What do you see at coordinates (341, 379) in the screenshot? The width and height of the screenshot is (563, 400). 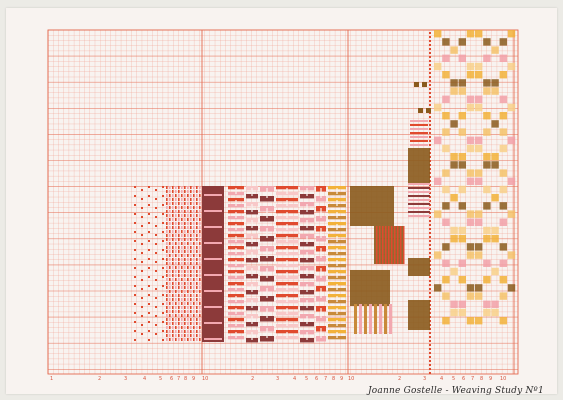 I see `axis-label: 9` at bounding box center [341, 379].